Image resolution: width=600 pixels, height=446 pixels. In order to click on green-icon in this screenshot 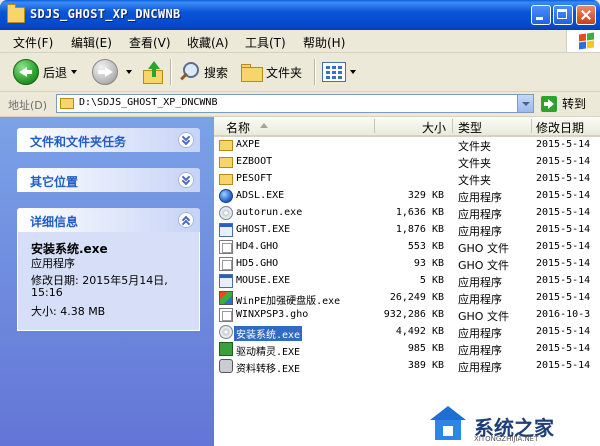, I will do `click(226, 349)`.